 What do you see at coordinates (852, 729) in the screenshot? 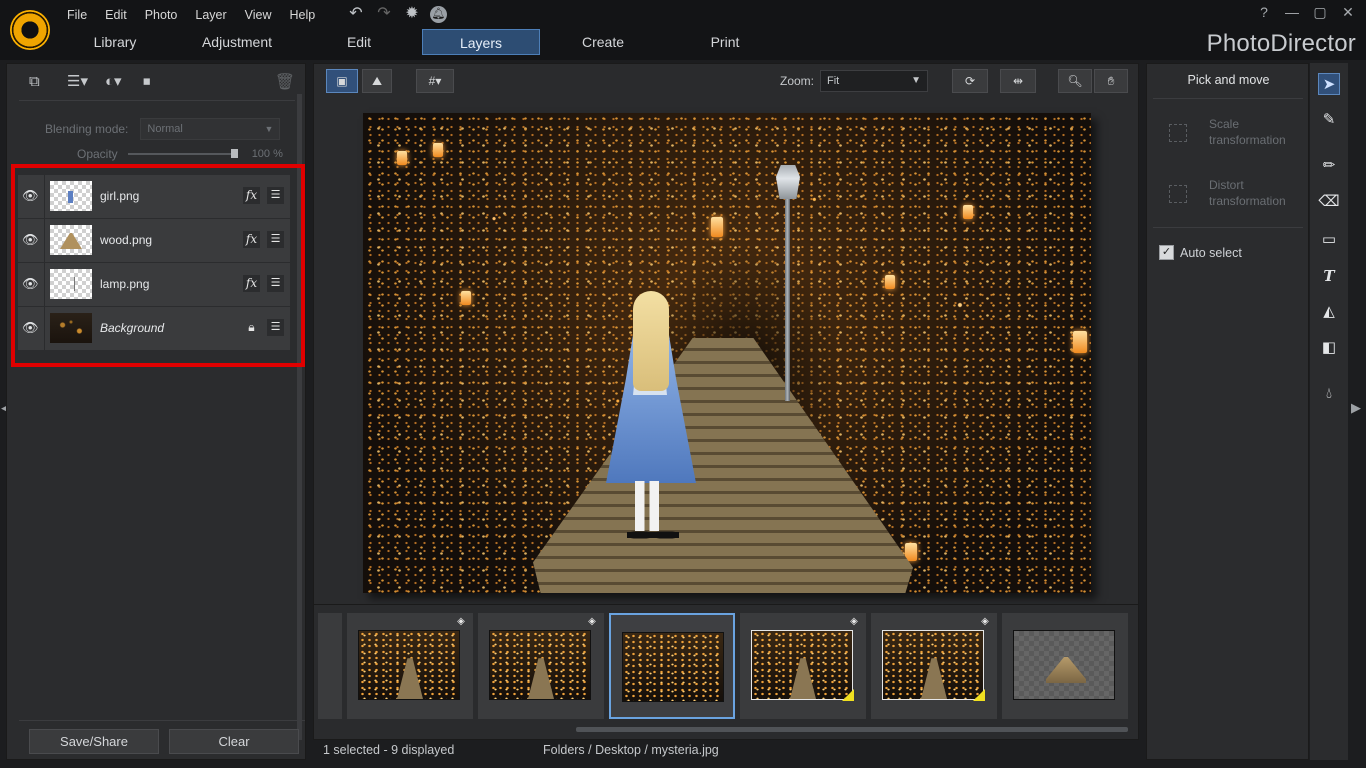
I see `filmstrip-scrollbar` at bounding box center [852, 729].